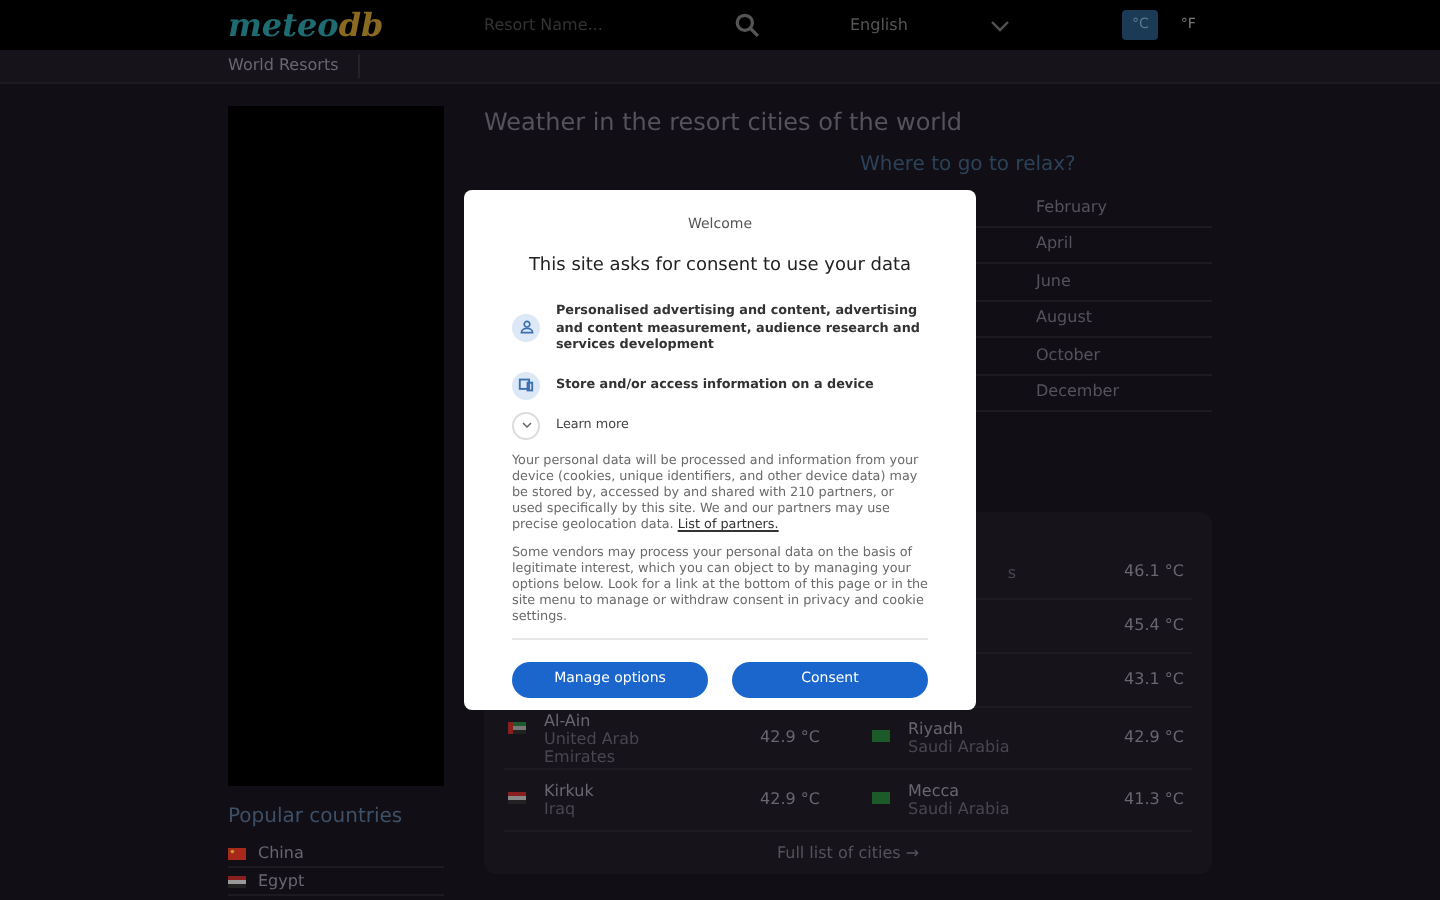  Describe the element at coordinates (720, 266) in the screenshot. I see `dialog-title: This site asks for consent to use your data` at that location.